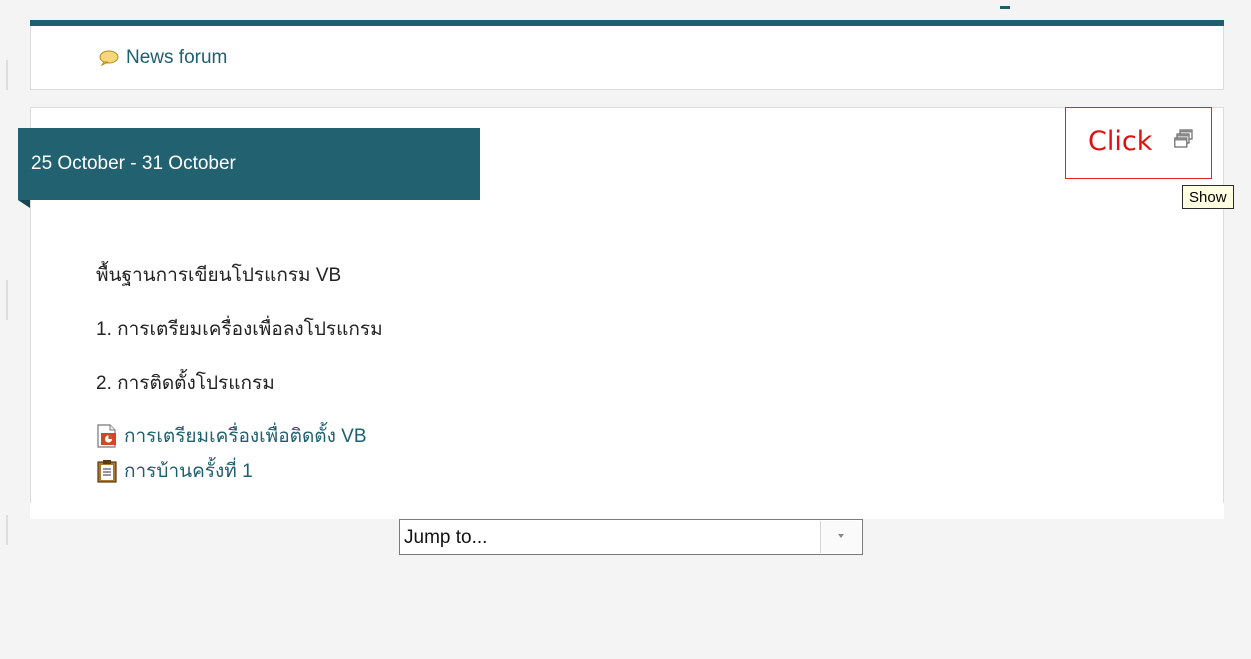  Describe the element at coordinates (627, 58) in the screenshot. I see `forum-box: News forum` at that location.